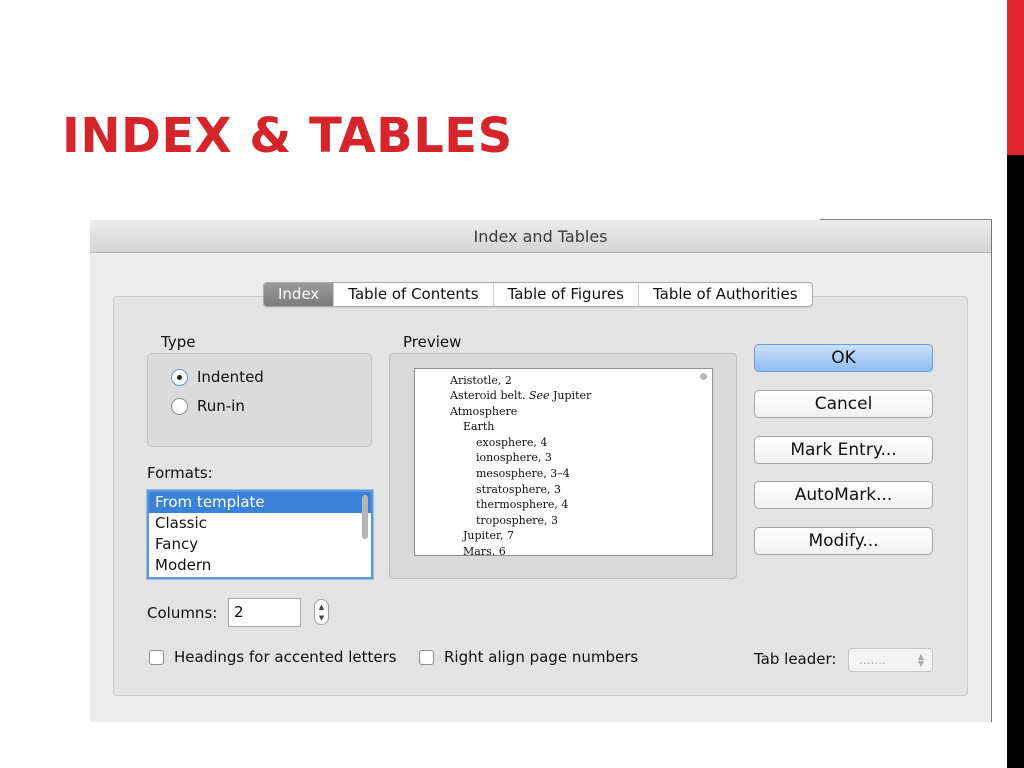 This screenshot has height=768, width=1024. I want to click on right-align-checkbox, so click(426, 657).